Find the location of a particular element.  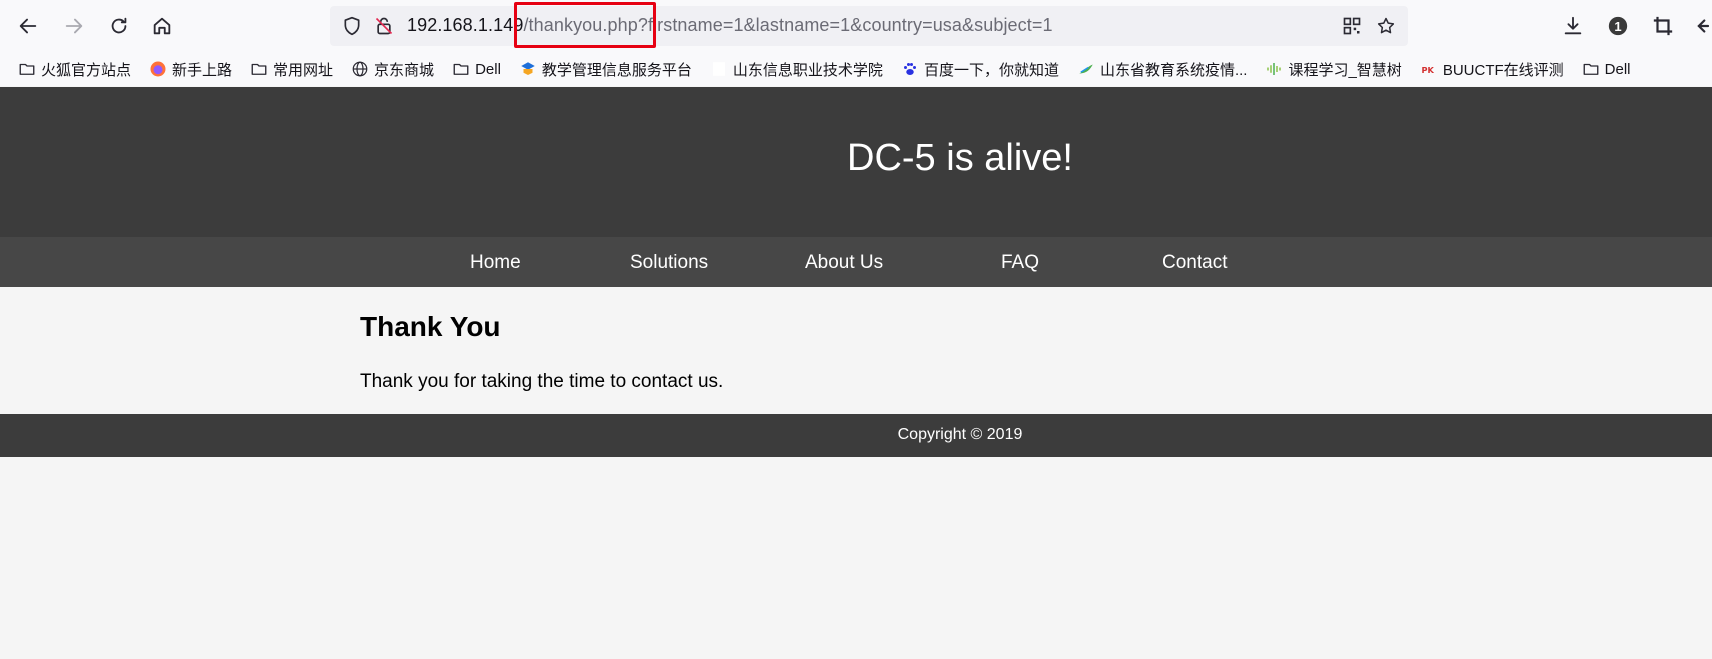

arrow-partial-icon is located at coordinates (1703, 26).